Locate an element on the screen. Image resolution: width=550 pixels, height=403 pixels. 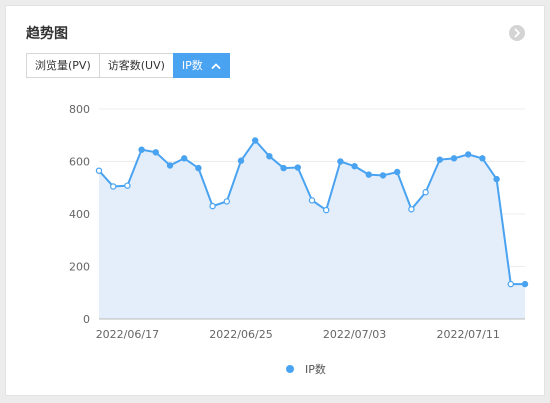
y-tick-label: 800 is located at coordinates (79, 109).